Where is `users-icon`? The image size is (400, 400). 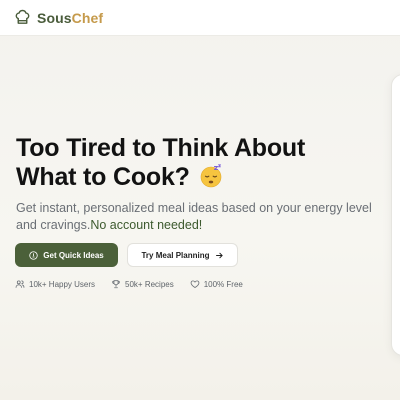
users-icon is located at coordinates (20, 284).